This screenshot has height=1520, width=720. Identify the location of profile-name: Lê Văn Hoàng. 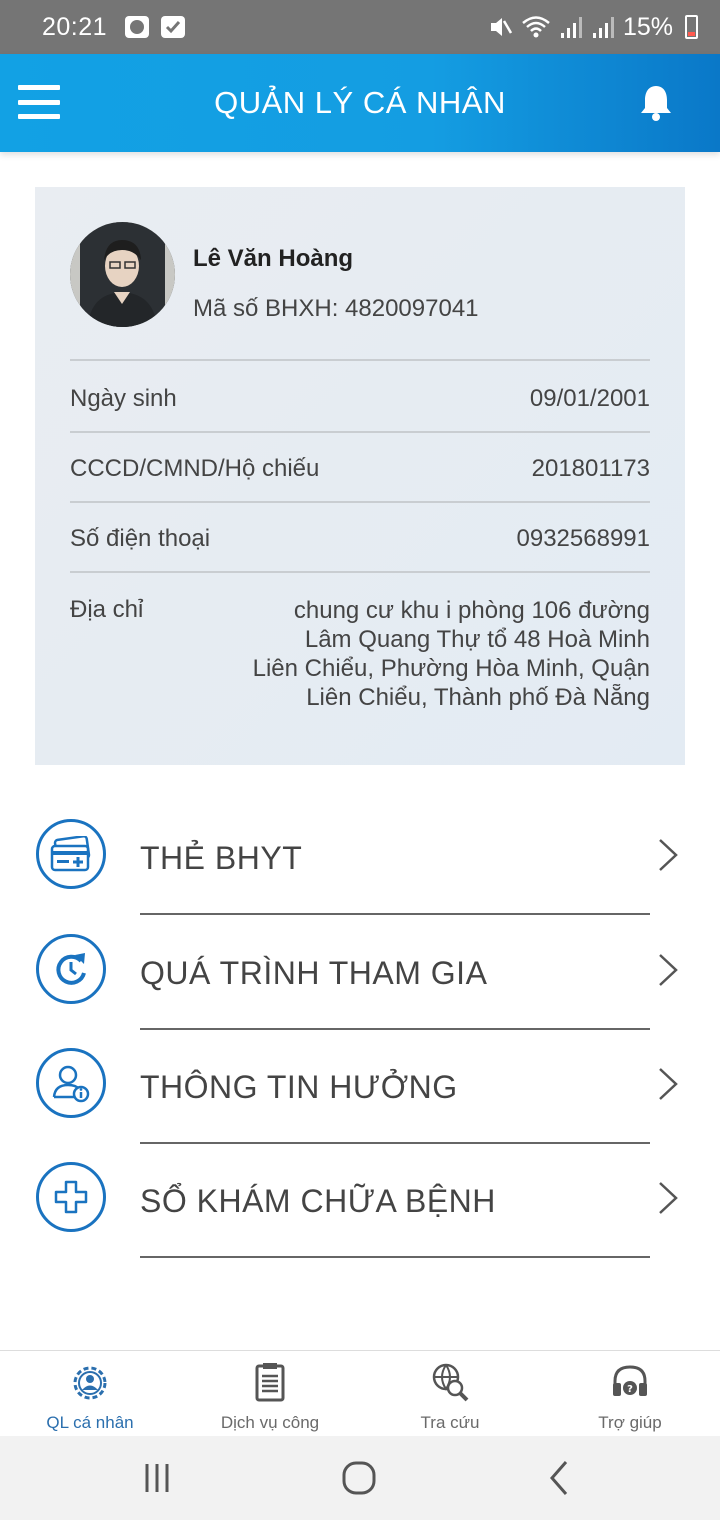
(273, 258).